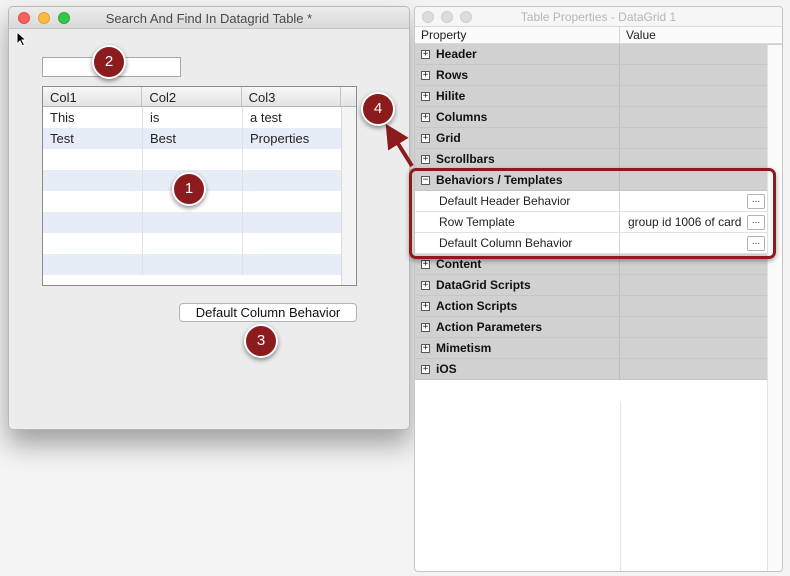  What do you see at coordinates (378, 109) in the screenshot?
I see `annotation-badge-4: 4` at bounding box center [378, 109].